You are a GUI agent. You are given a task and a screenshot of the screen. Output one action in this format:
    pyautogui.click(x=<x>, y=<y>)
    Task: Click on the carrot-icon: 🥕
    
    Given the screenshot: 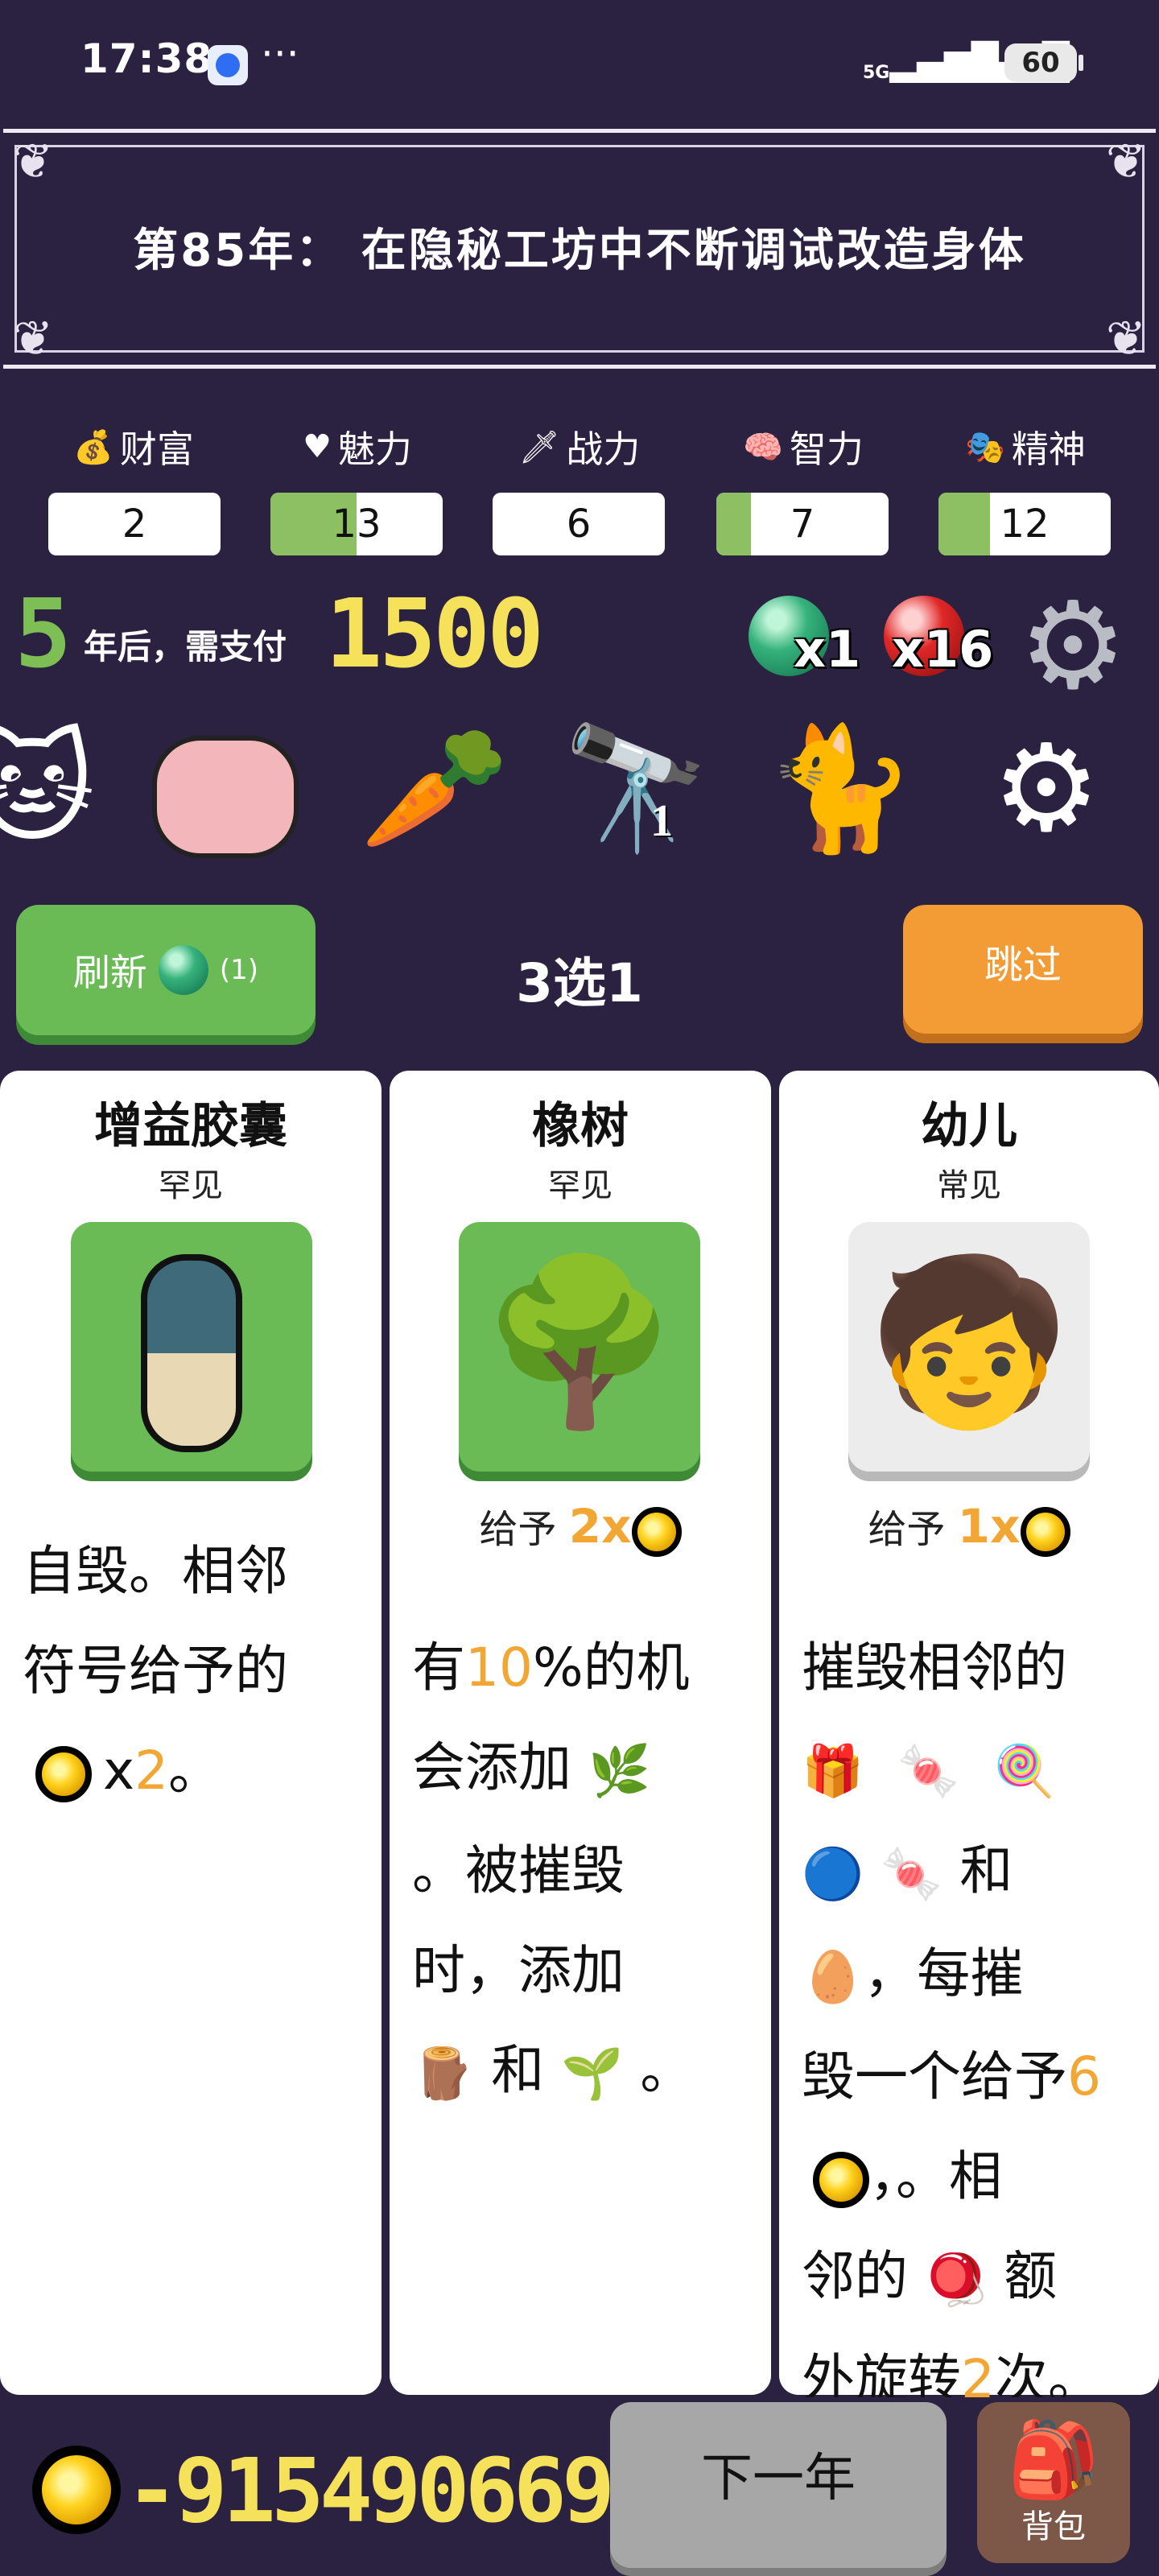 What is the action you would take?
    pyautogui.click(x=434, y=788)
    